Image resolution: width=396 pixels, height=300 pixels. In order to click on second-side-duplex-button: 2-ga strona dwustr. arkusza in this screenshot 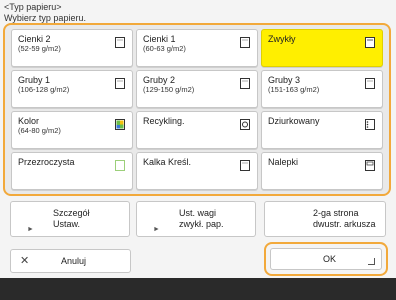, I will do `click(325, 219)`.